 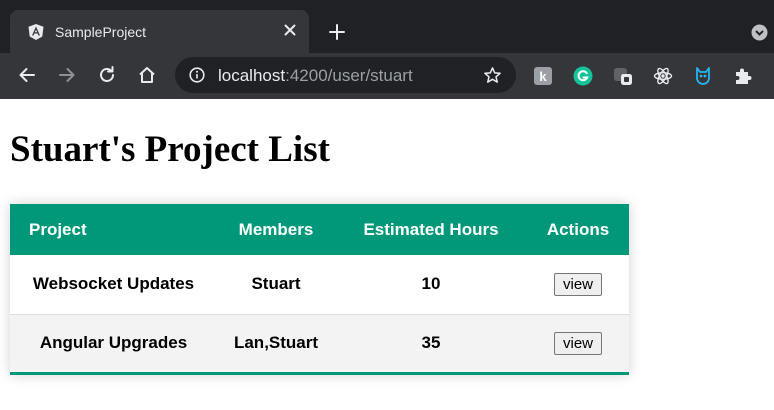 I want to click on cell-members: Lan,Stuart, so click(x=276, y=342).